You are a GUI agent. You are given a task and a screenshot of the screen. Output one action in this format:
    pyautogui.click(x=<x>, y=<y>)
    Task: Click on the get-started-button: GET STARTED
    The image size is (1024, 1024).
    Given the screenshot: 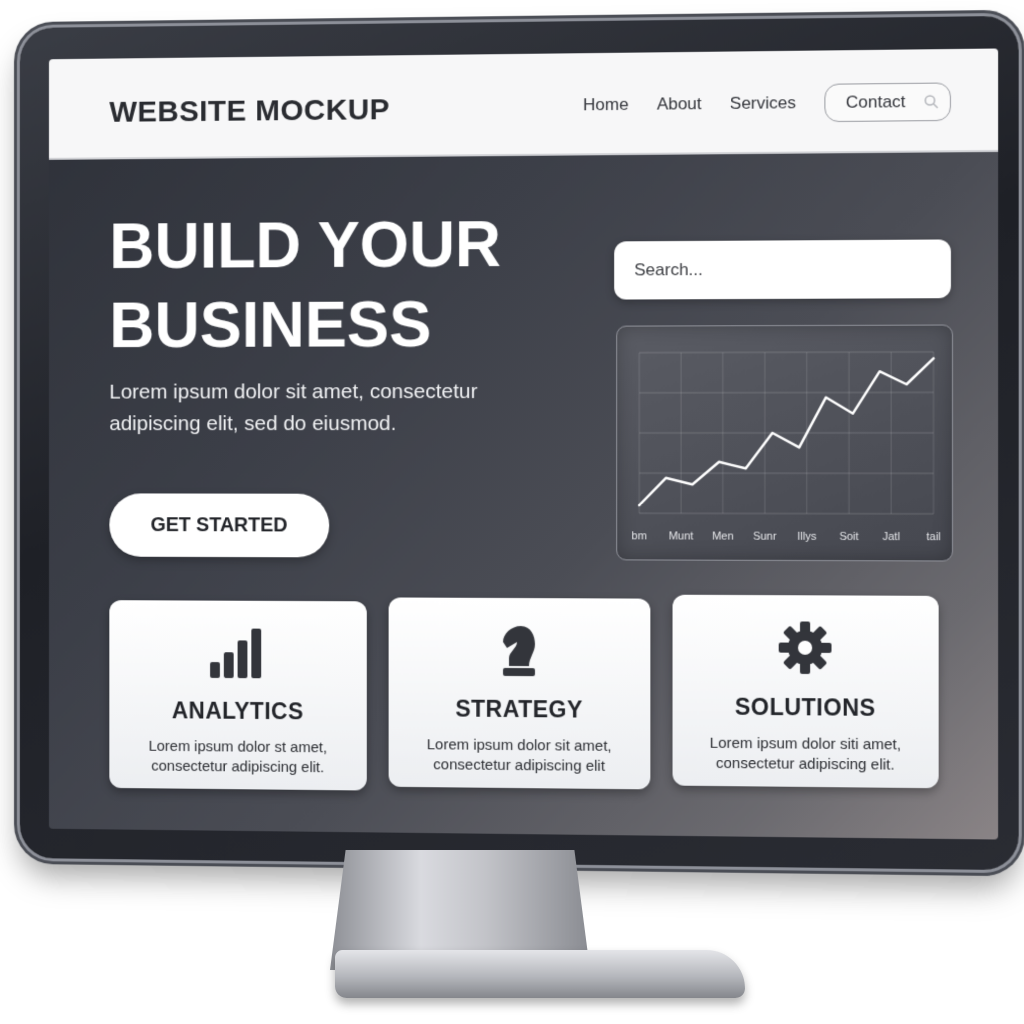 What is the action you would take?
    pyautogui.click(x=219, y=525)
    